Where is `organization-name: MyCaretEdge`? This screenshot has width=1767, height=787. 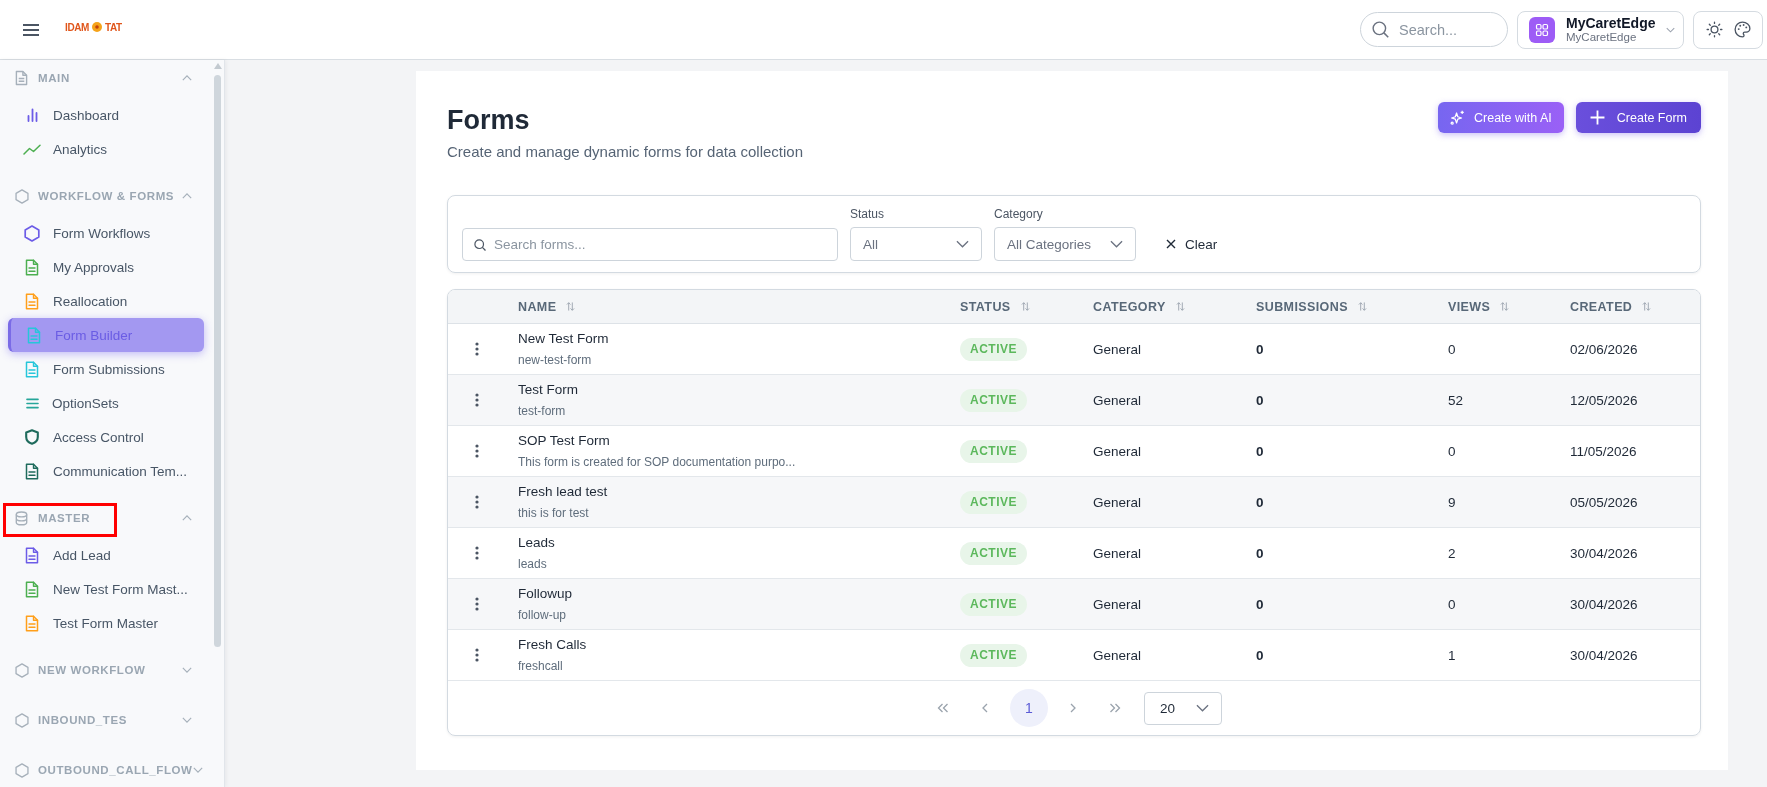 organization-name: MyCaretEdge is located at coordinates (1611, 22).